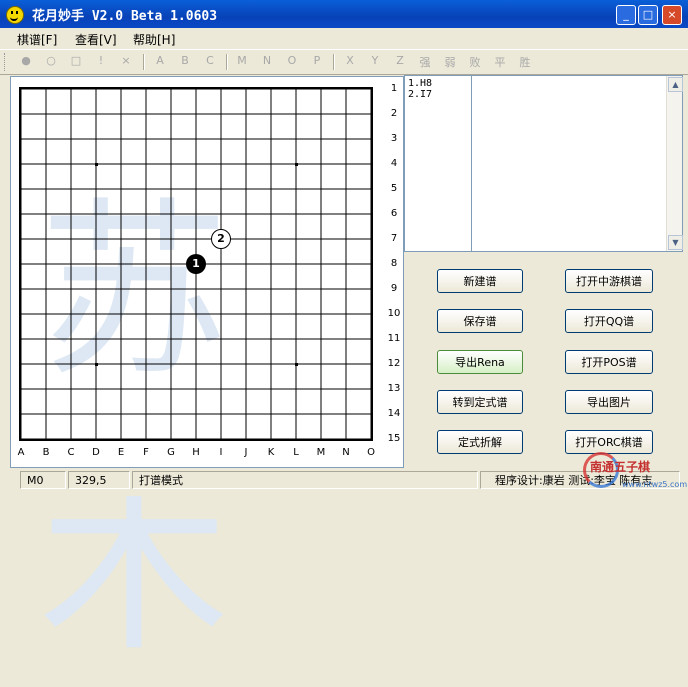 The width and height of the screenshot is (688, 687). I want to click on row-label: 8, so click(394, 263).